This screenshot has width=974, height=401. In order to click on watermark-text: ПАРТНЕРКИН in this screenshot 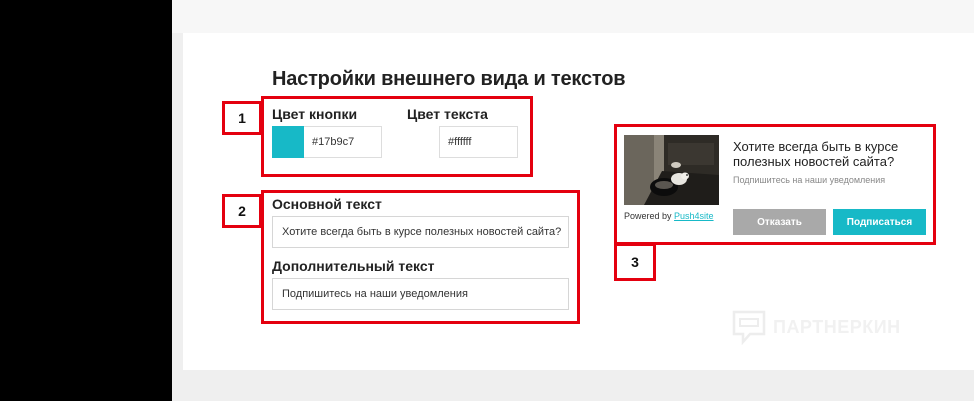, I will do `click(837, 326)`.